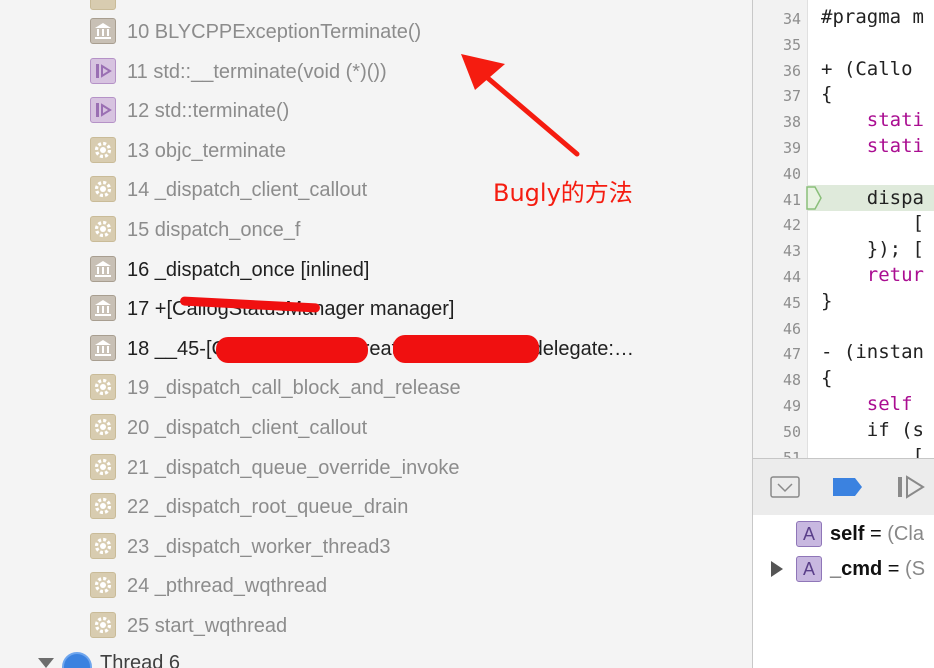  Describe the element at coordinates (915, 569) in the screenshot. I see `variable-value: (S` at that location.